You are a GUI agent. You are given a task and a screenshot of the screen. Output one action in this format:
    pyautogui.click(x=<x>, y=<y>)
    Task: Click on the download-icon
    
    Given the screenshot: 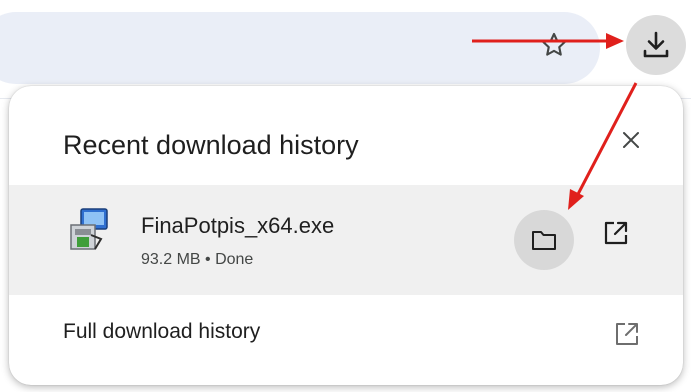 What is the action you would take?
    pyautogui.click(x=656, y=44)
    